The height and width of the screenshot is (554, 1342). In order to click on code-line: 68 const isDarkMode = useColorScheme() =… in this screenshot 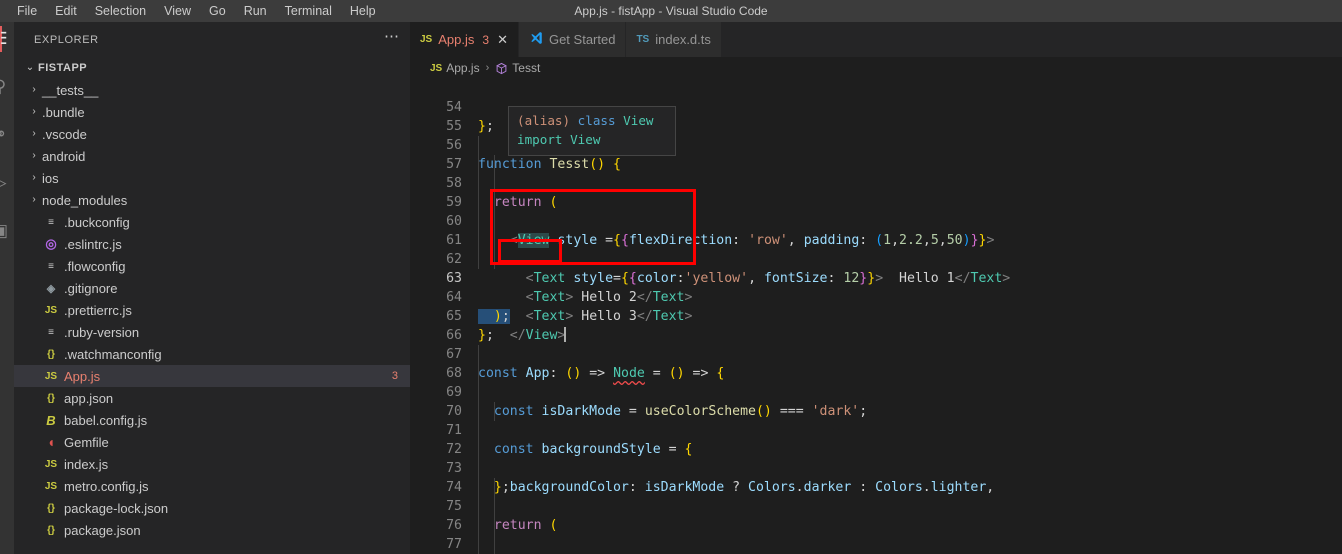, I will do `click(876, 382)`.